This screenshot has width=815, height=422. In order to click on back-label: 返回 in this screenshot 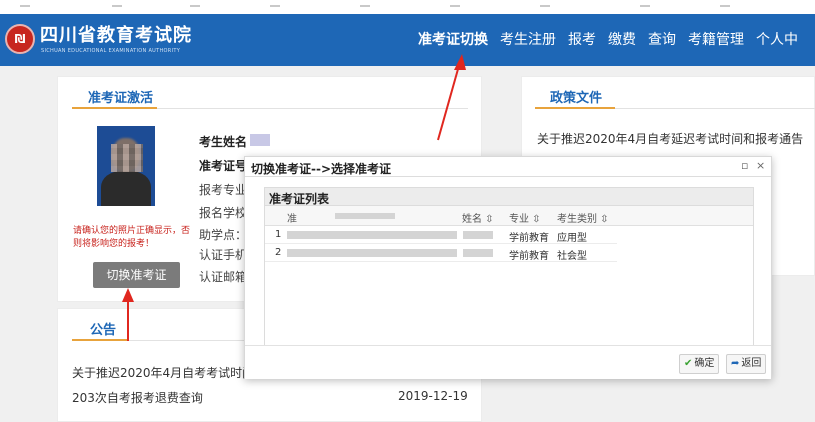, I will do `click(751, 363)`.